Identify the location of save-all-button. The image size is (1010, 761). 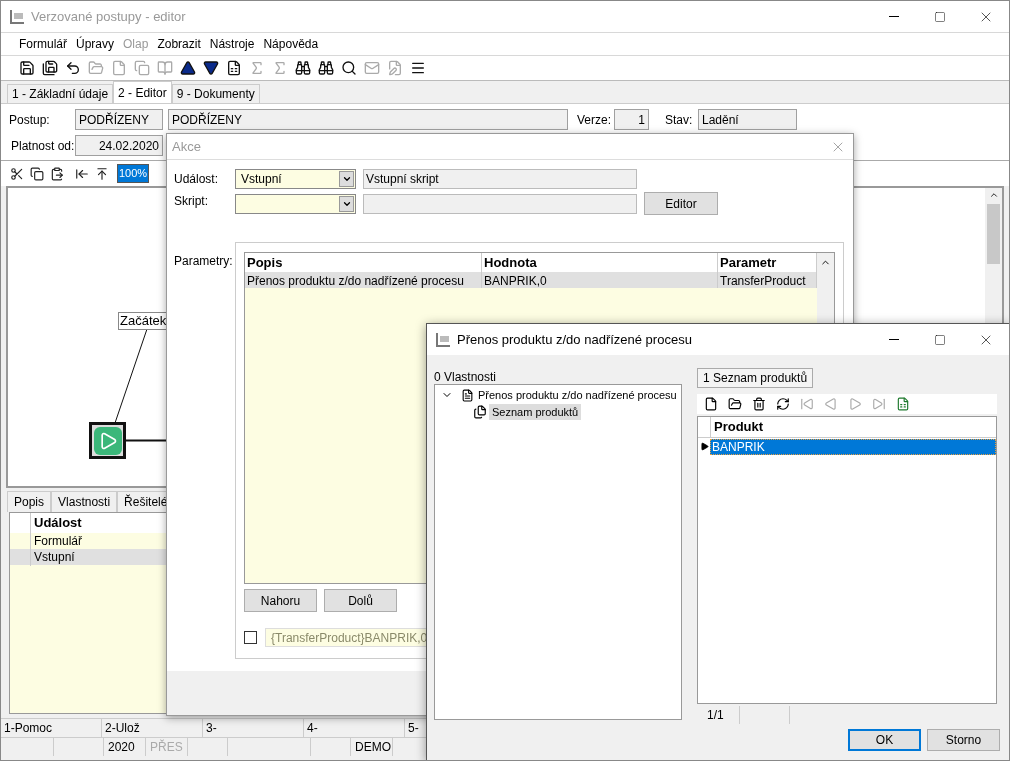
(50, 68).